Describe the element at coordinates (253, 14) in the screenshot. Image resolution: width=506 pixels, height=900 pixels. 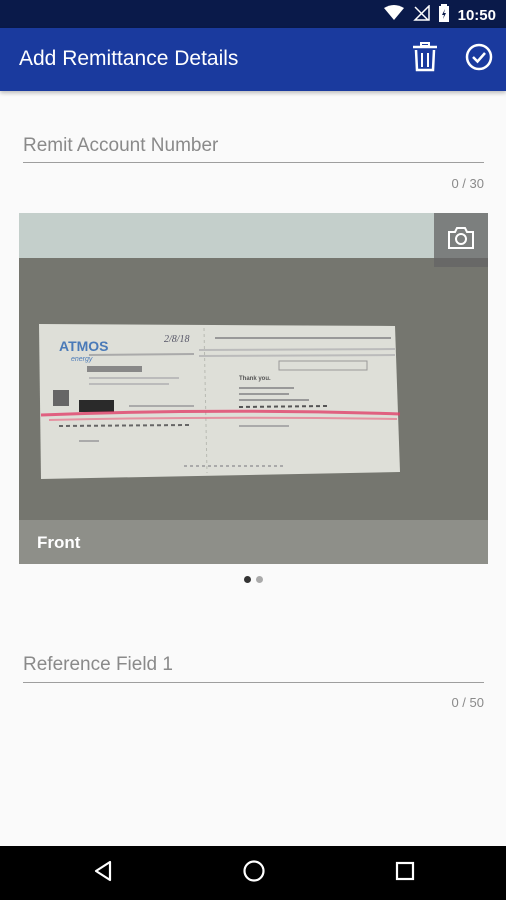
I see `status-bar: 10:50` at that location.